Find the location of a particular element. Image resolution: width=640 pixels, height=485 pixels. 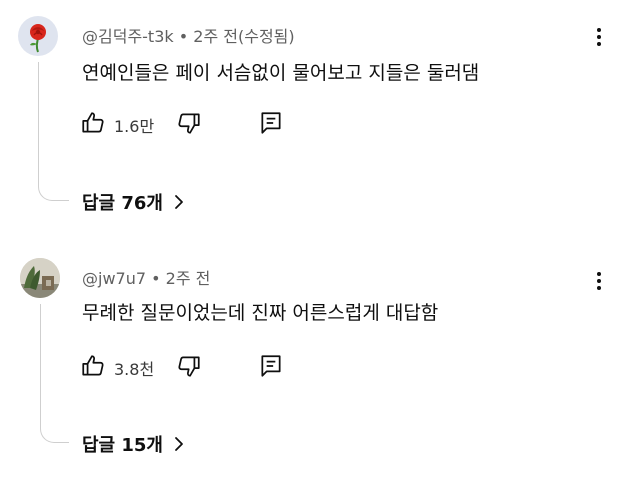

comment-time: 2주 전 is located at coordinates (188, 278).